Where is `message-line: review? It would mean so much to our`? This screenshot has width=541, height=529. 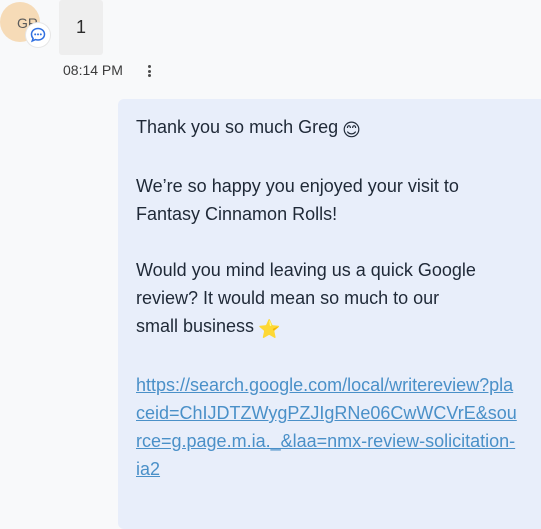
message-line: review? It would mean so much to our is located at coordinates (288, 298).